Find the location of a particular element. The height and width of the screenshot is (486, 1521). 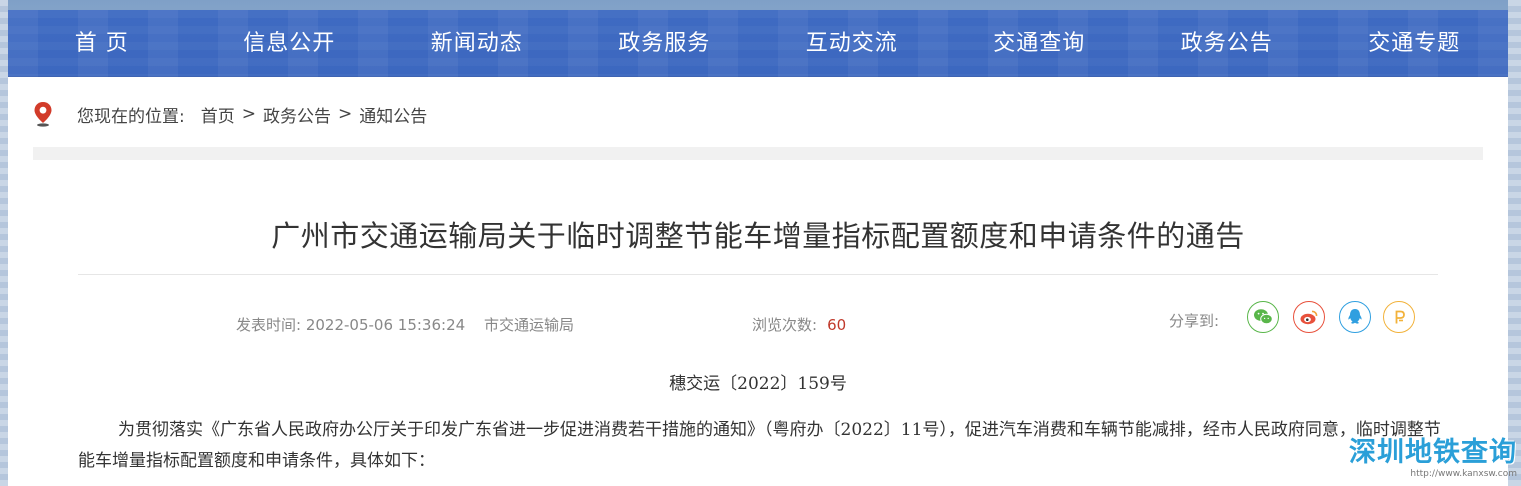

background-decoration-left is located at coordinates (4, 243).